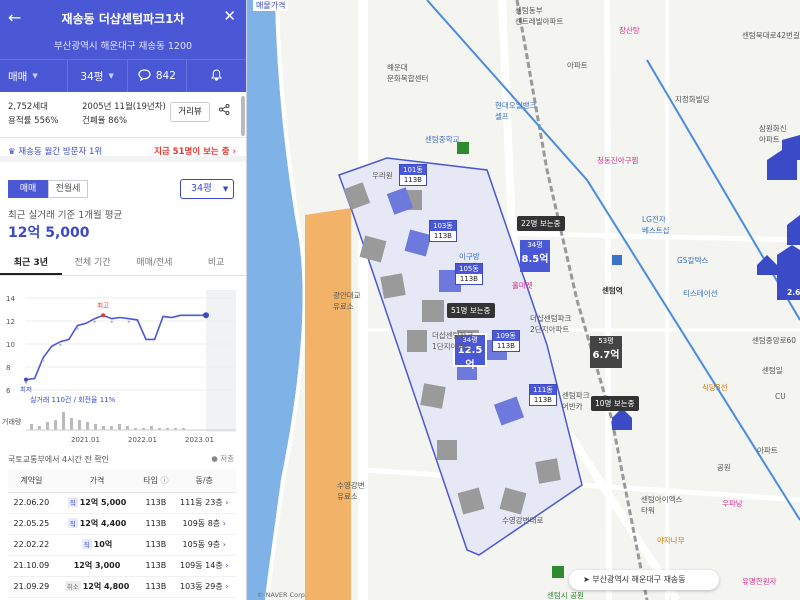 The width and height of the screenshot is (800, 600). What do you see at coordinates (644, 580) in the screenshot?
I see `map-address-pill: ➤ 부산광역시 해운대구 재송동` at bounding box center [644, 580].